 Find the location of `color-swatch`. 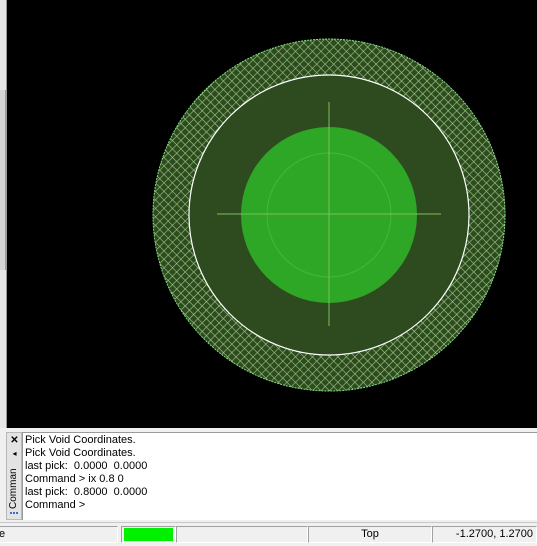

color-swatch is located at coordinates (148, 534).